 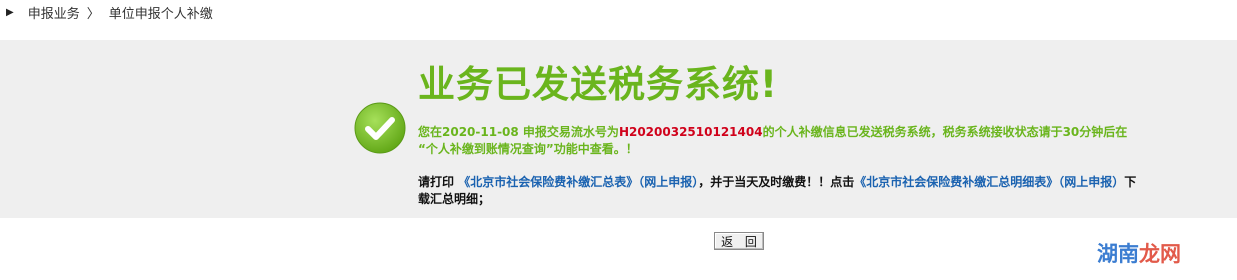 I want to click on watermark-part2: 龙网, so click(x=1160, y=254).